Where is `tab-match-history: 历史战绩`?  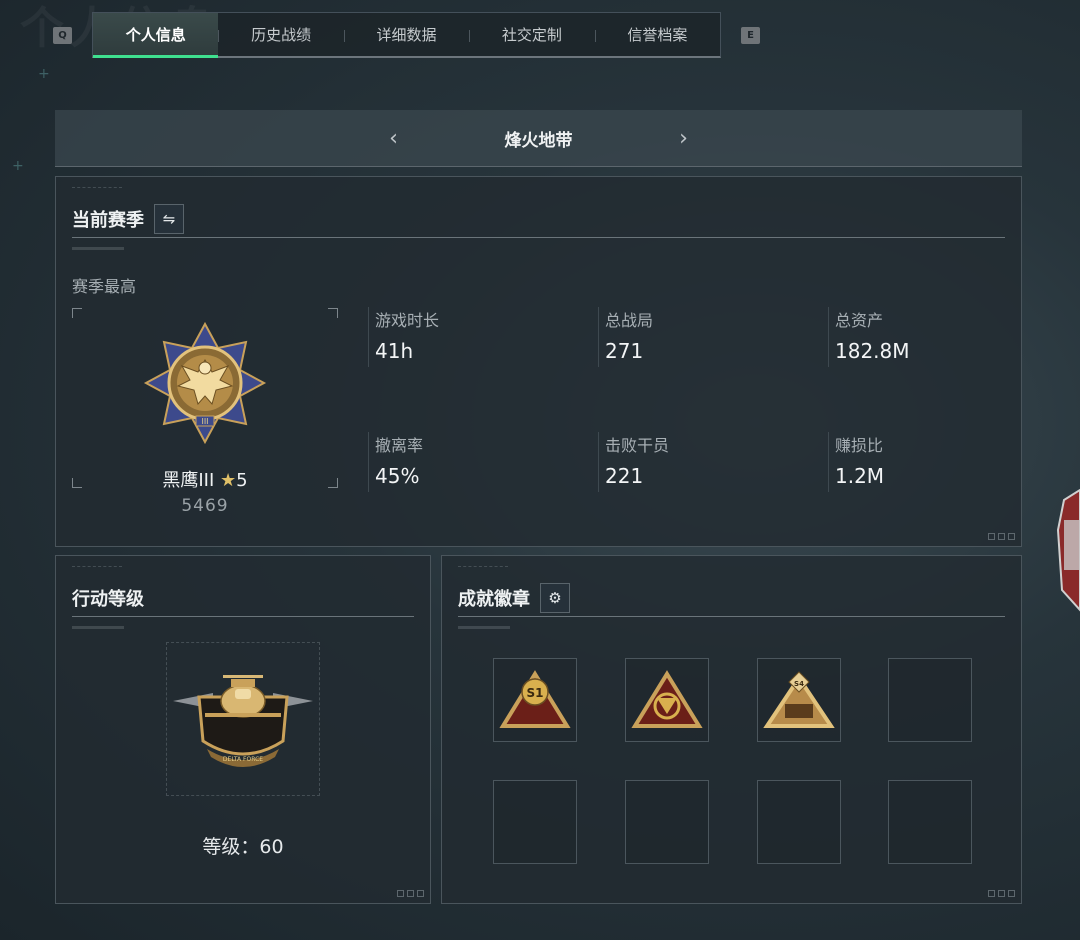
tab-match-history: 历史战绩 is located at coordinates (280, 34).